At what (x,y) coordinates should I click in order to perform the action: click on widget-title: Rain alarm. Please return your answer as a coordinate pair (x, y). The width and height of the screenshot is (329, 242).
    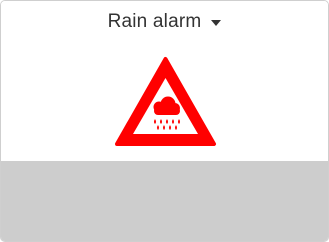
    Looking at the image, I should click on (154, 21).